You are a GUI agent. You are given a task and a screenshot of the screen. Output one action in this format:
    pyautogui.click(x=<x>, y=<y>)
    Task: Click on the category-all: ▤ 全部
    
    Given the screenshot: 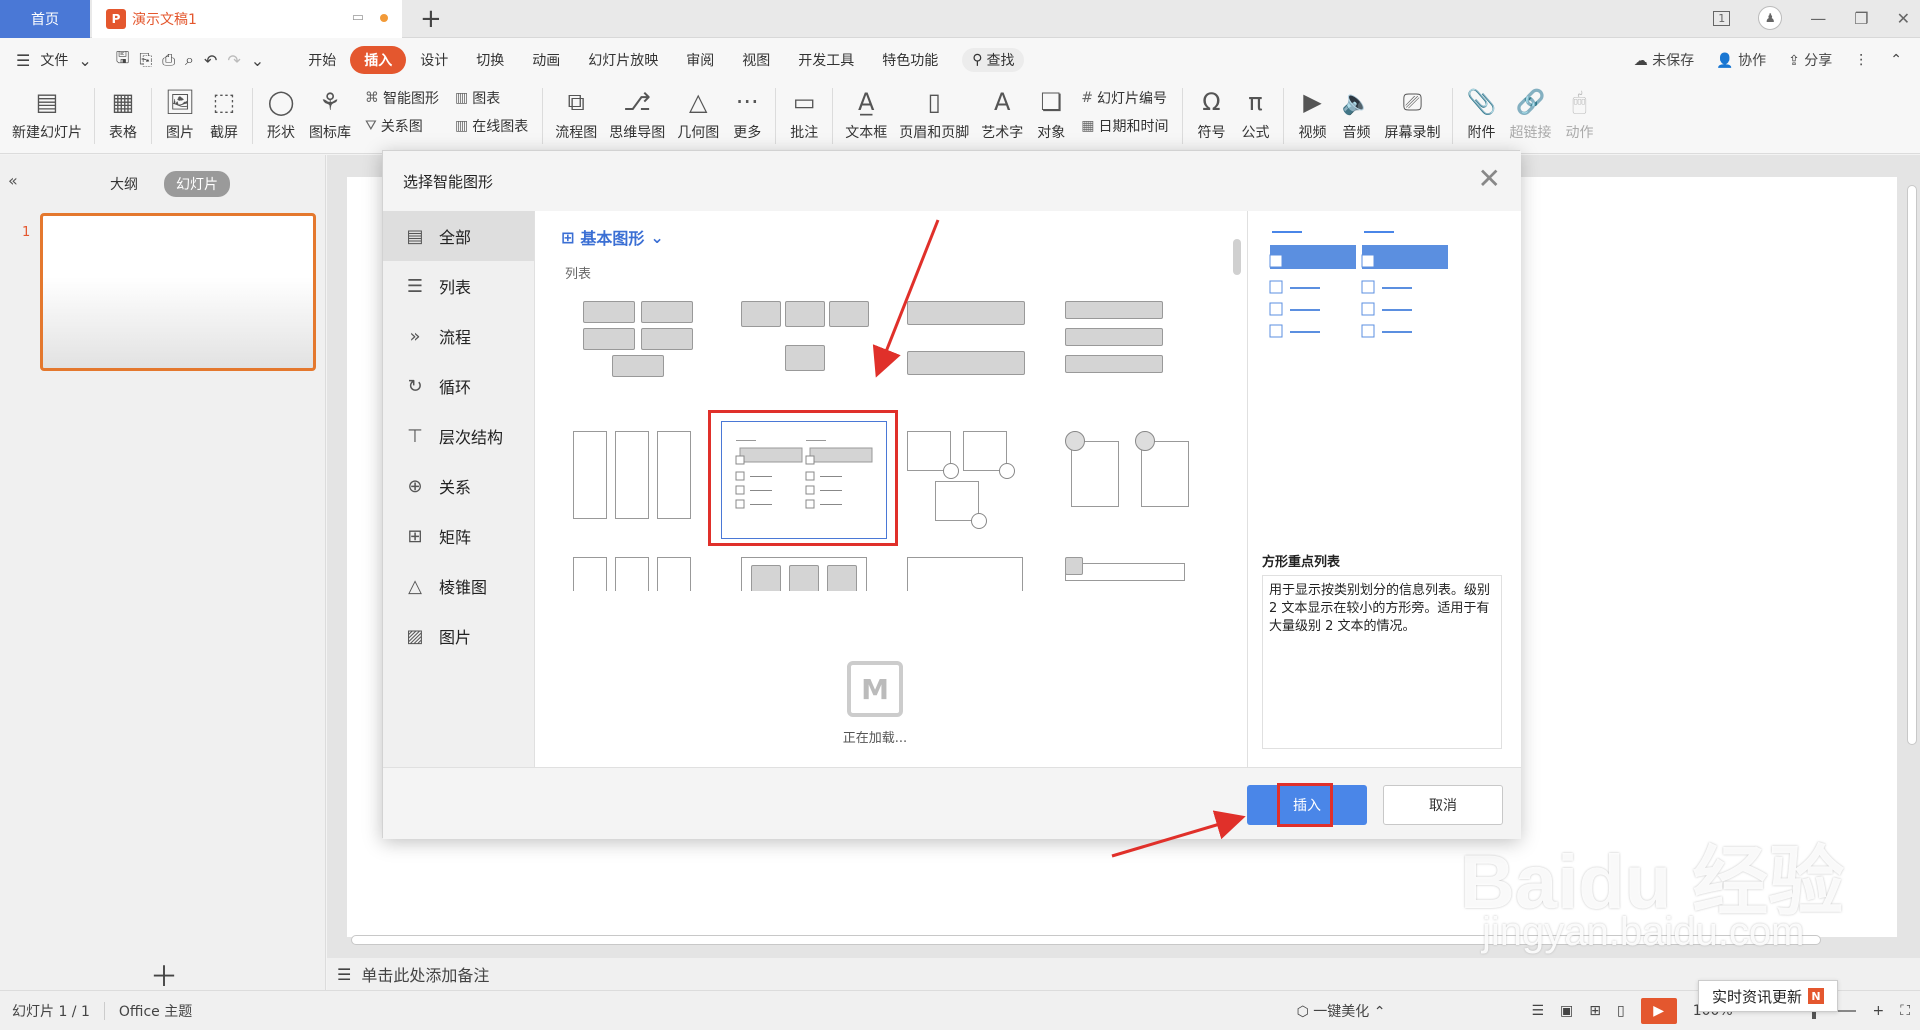 What is the action you would take?
    pyautogui.click(x=458, y=236)
    